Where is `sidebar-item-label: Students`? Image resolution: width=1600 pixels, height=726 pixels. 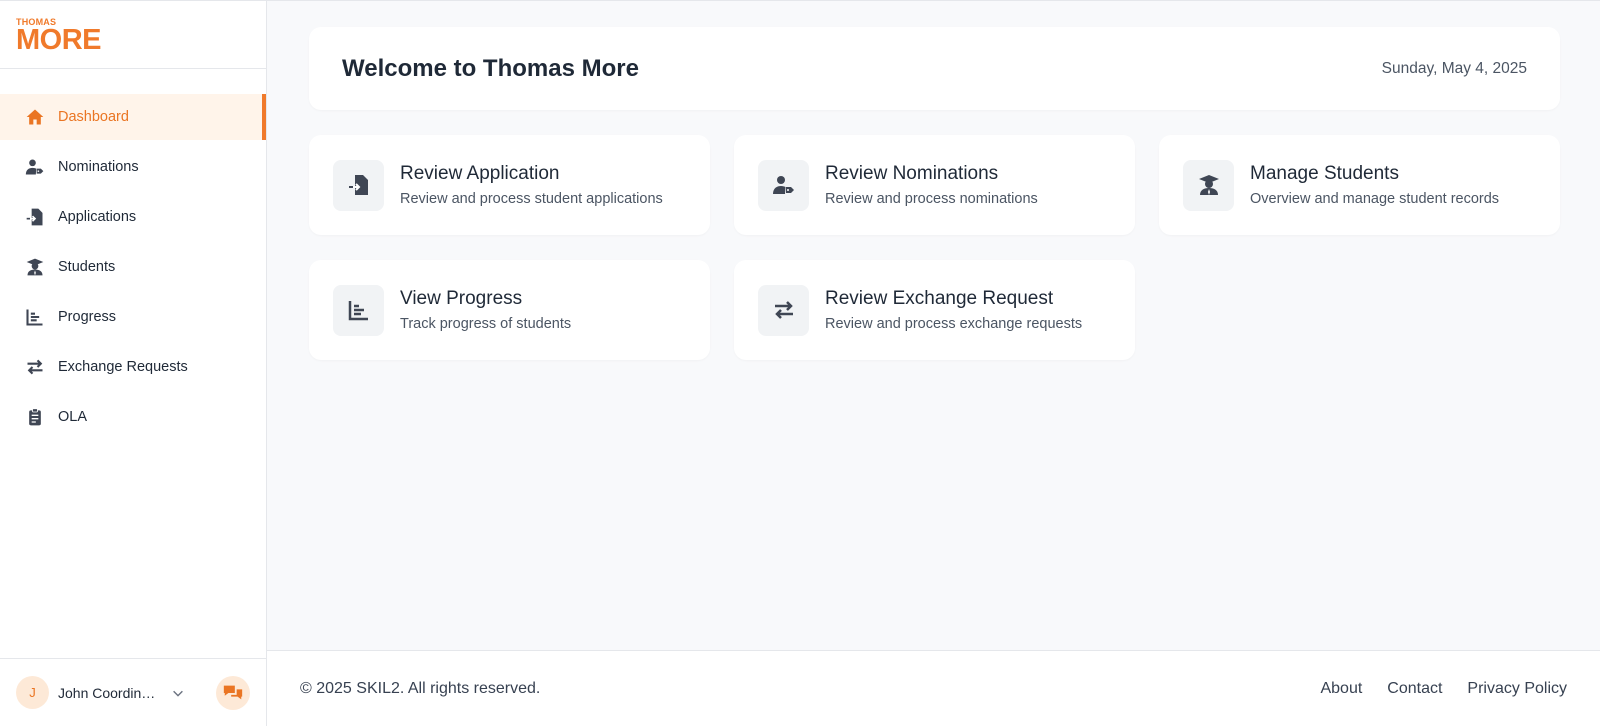
sidebar-item-label: Students is located at coordinates (87, 267).